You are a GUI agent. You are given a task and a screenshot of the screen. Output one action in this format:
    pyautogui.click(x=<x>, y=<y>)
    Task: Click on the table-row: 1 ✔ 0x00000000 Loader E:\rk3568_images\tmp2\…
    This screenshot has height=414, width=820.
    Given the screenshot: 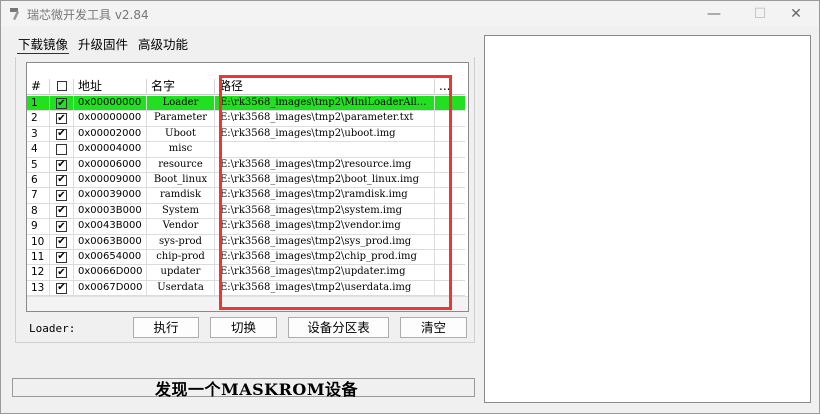 What is the action you would take?
    pyautogui.click(x=246, y=104)
    